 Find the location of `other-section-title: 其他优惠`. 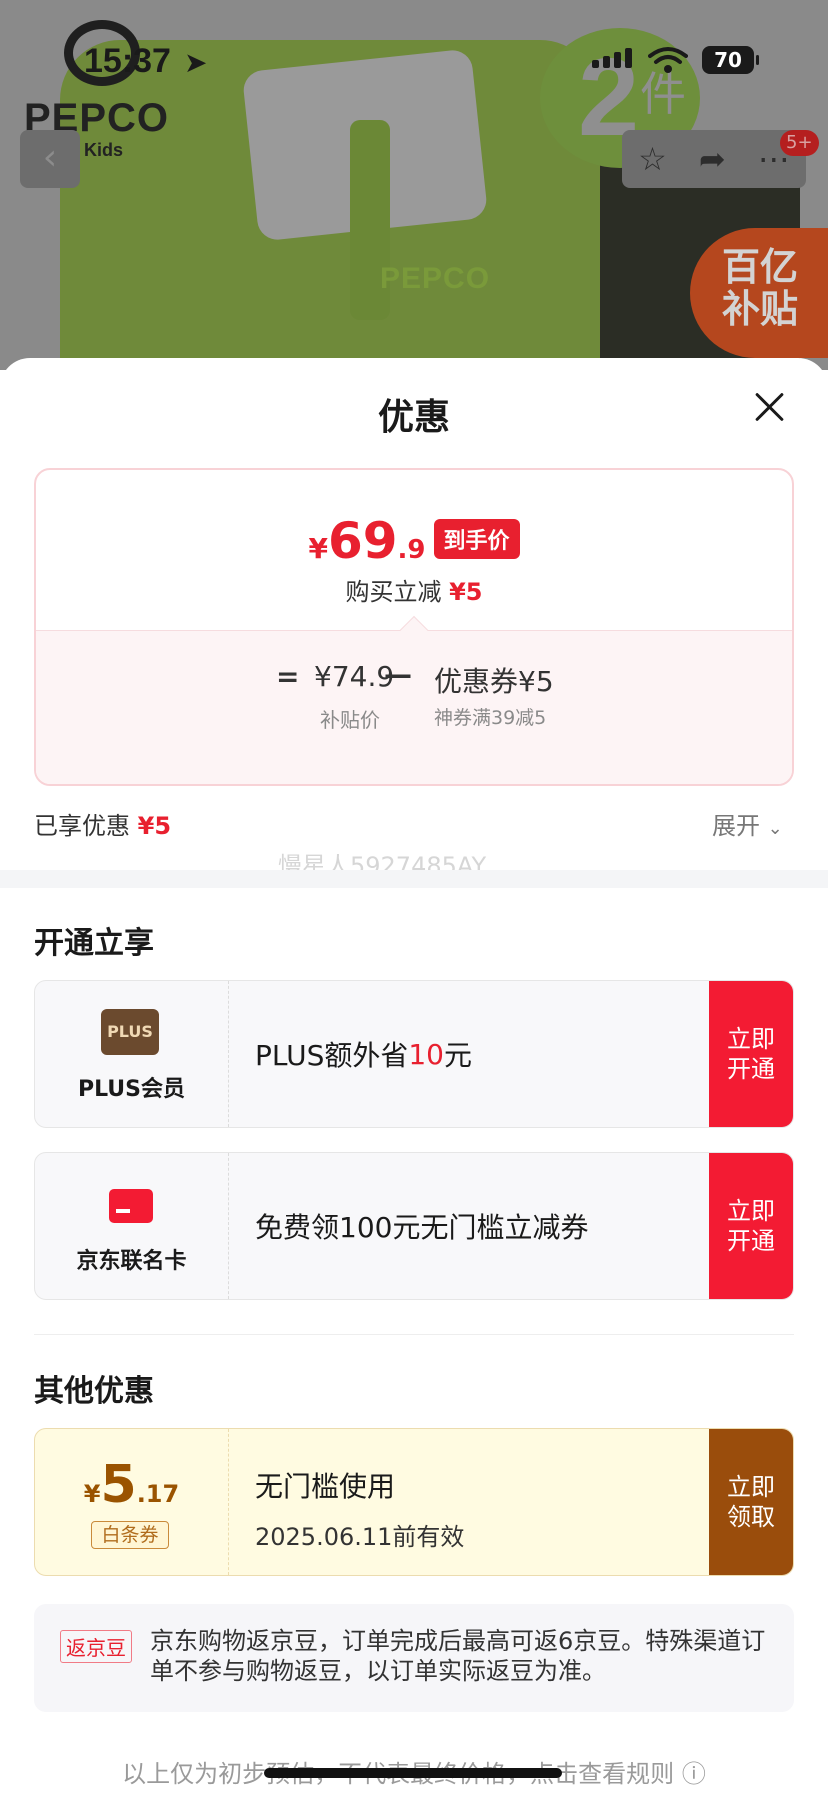

other-section-title: 其他优惠 is located at coordinates (94, 1391).